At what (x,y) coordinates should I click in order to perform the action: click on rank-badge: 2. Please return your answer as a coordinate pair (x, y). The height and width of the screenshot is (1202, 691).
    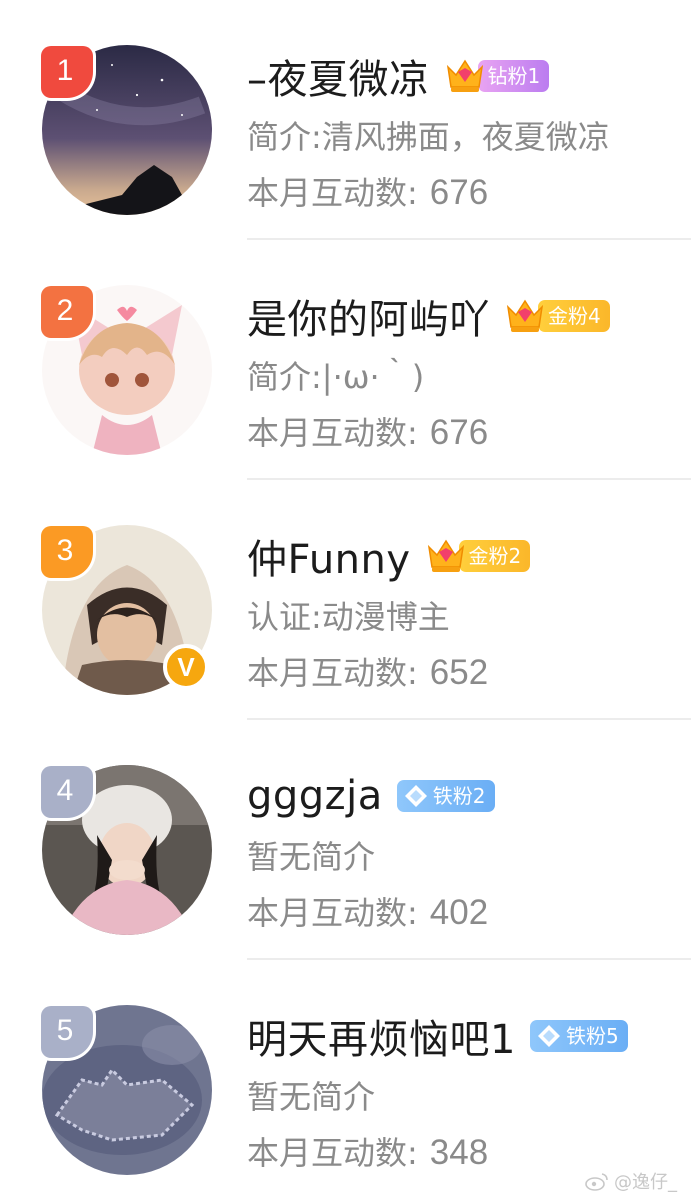
    Looking at the image, I should click on (67, 312).